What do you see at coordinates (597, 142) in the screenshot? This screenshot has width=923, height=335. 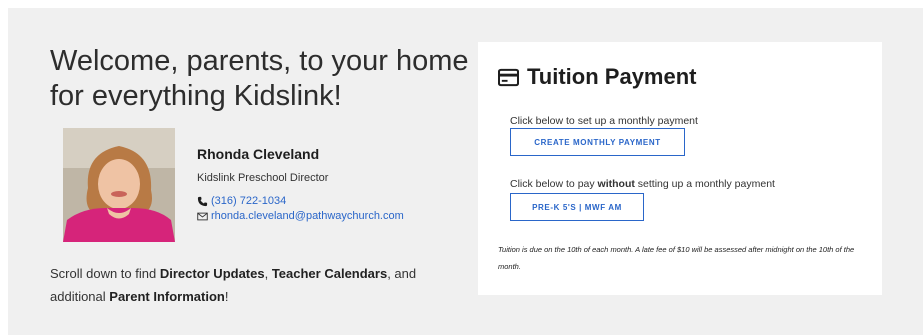 I see `create-monthly-payment-button: CREATE MONTHLY PAYMENT` at bounding box center [597, 142].